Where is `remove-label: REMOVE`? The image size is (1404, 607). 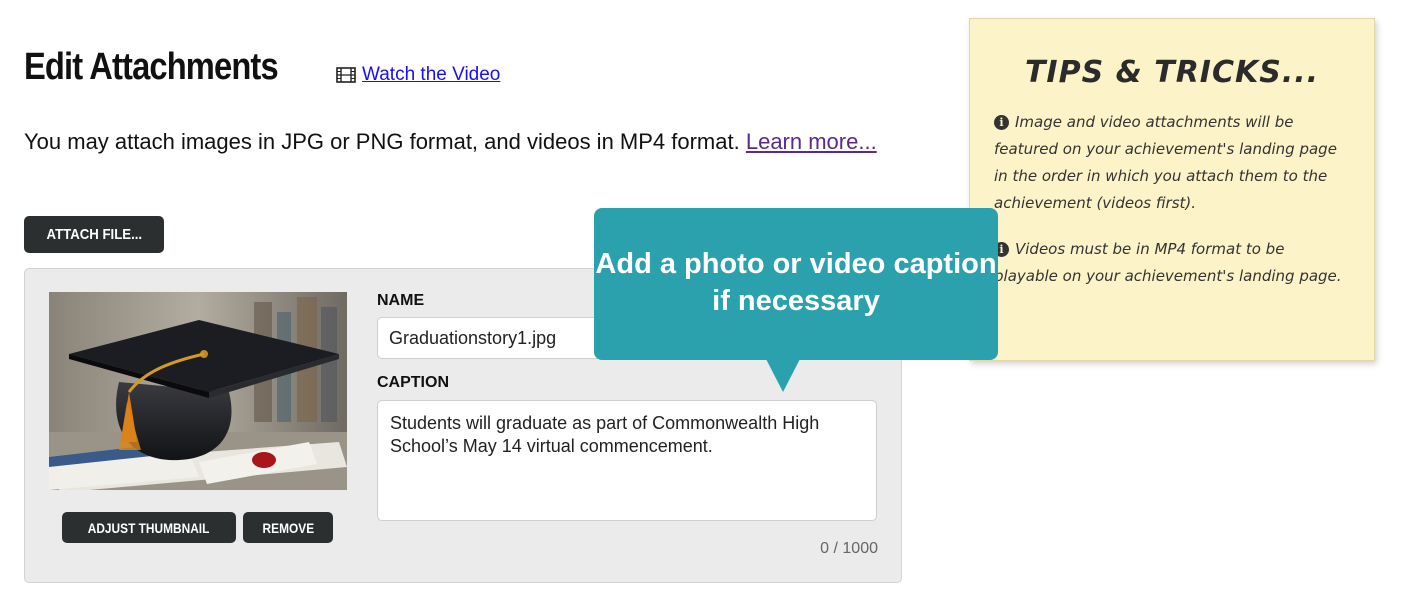
remove-label: REMOVE is located at coordinates (288, 527).